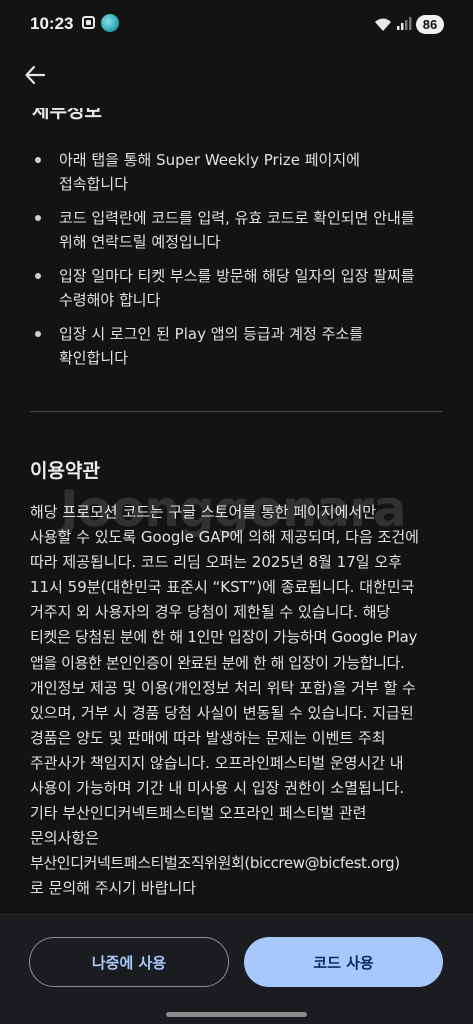 The image size is (473, 1024). Describe the element at coordinates (65, 838) in the screenshot. I see `terms-line: 문의사항은` at that location.